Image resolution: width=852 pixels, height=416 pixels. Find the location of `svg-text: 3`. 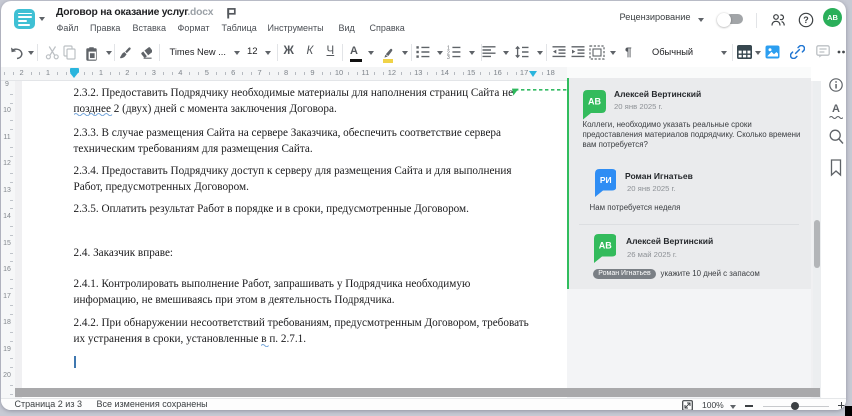

svg-text: 3 is located at coordinates (448, 57).